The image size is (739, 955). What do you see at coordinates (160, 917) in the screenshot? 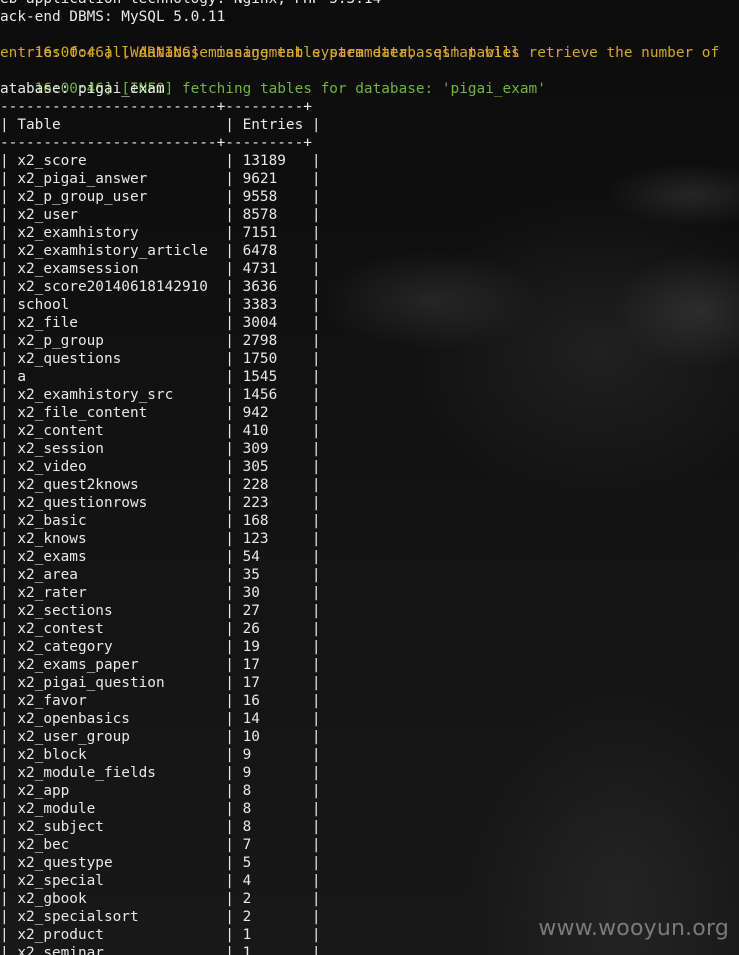
I see `table-row: | x2_specialsort | 2 |` at bounding box center [160, 917].